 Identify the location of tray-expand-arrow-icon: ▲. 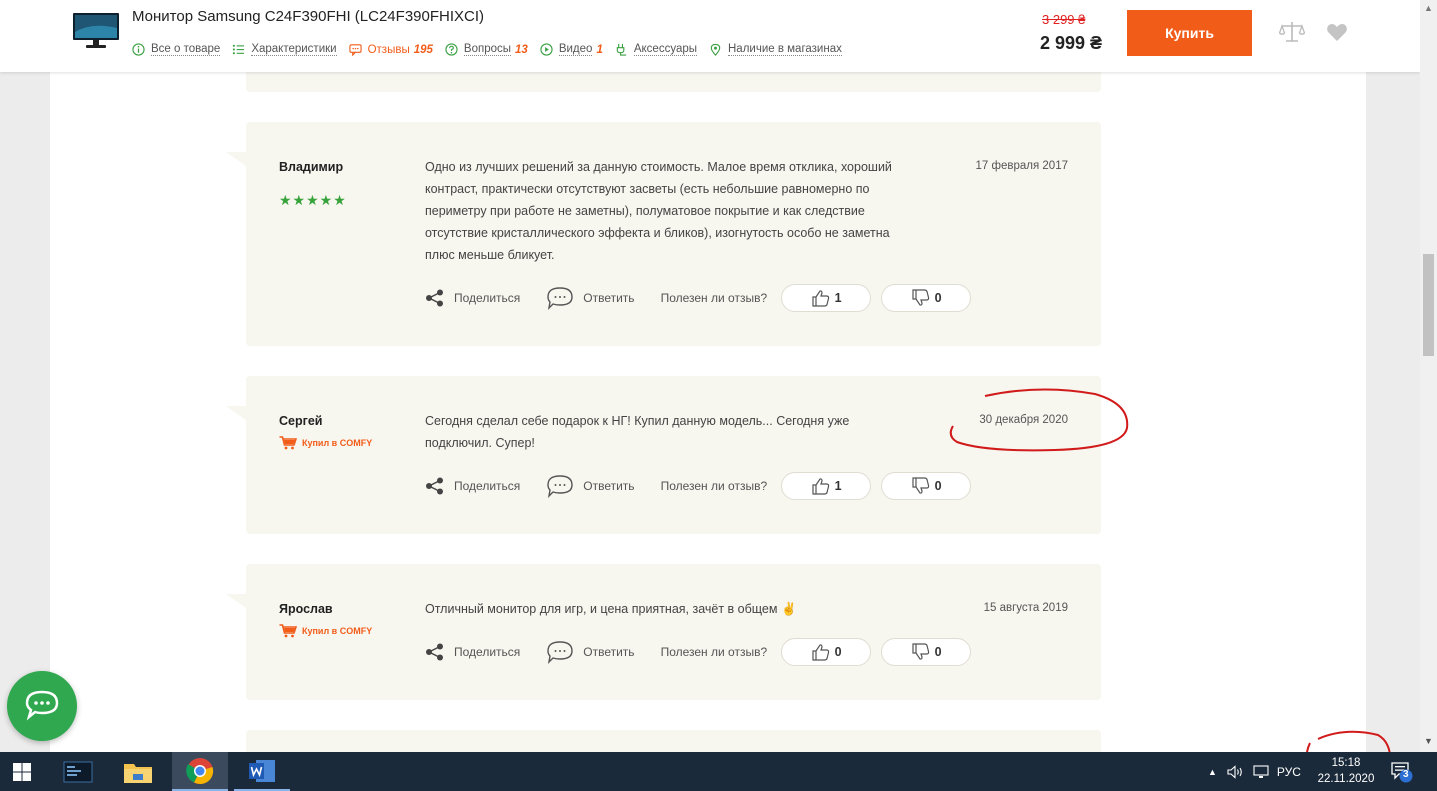
(1212, 772).